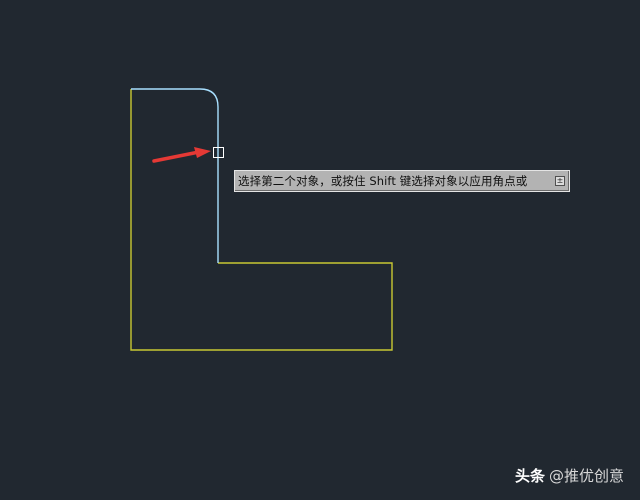 Image resolution: width=640 pixels, height=500 pixels. Describe the element at coordinates (560, 181) in the screenshot. I see `expand-options-icon: ±` at that location.